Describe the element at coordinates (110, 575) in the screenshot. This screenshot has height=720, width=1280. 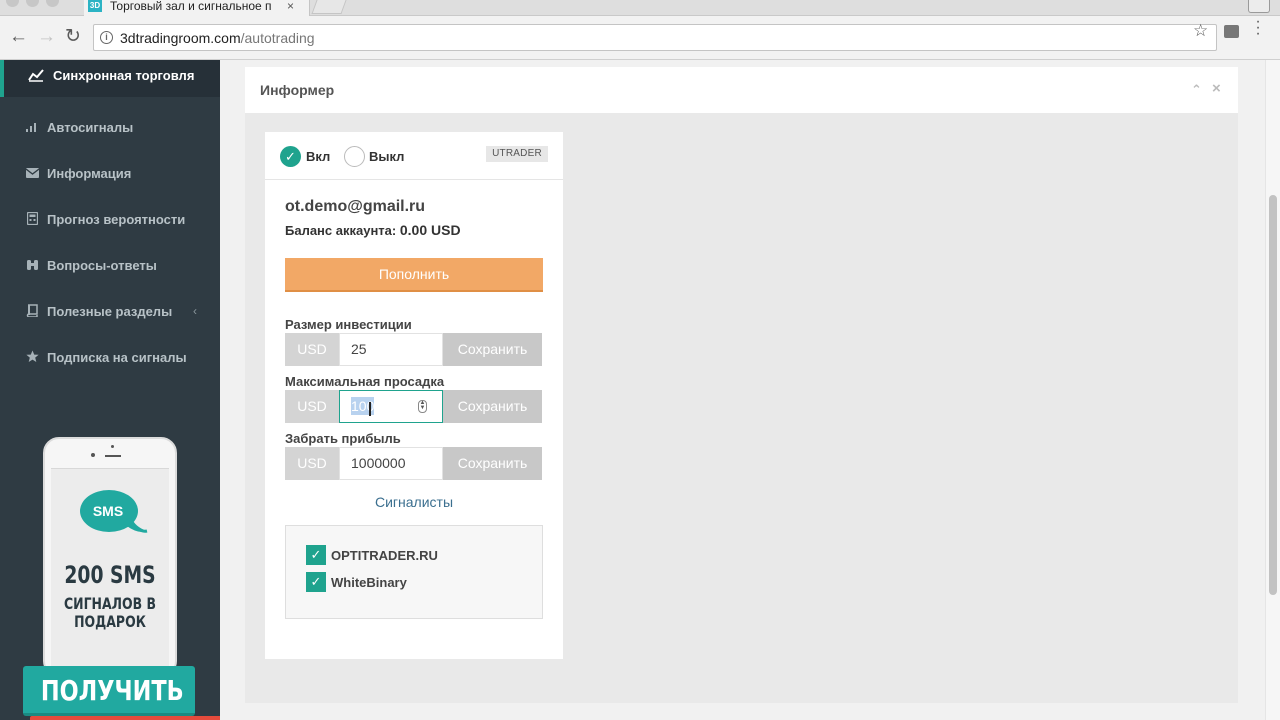
I see `promo-headline: 200 SMS` at that location.